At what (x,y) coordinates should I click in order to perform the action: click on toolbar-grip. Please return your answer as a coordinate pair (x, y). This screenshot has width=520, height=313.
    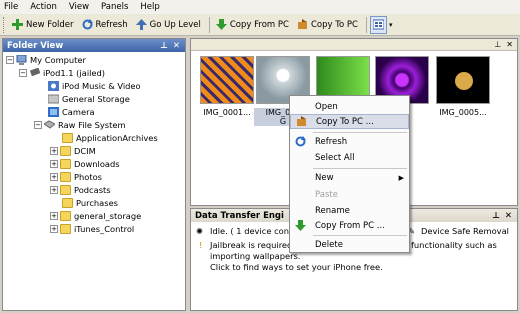
    Looking at the image, I should click on (4, 24).